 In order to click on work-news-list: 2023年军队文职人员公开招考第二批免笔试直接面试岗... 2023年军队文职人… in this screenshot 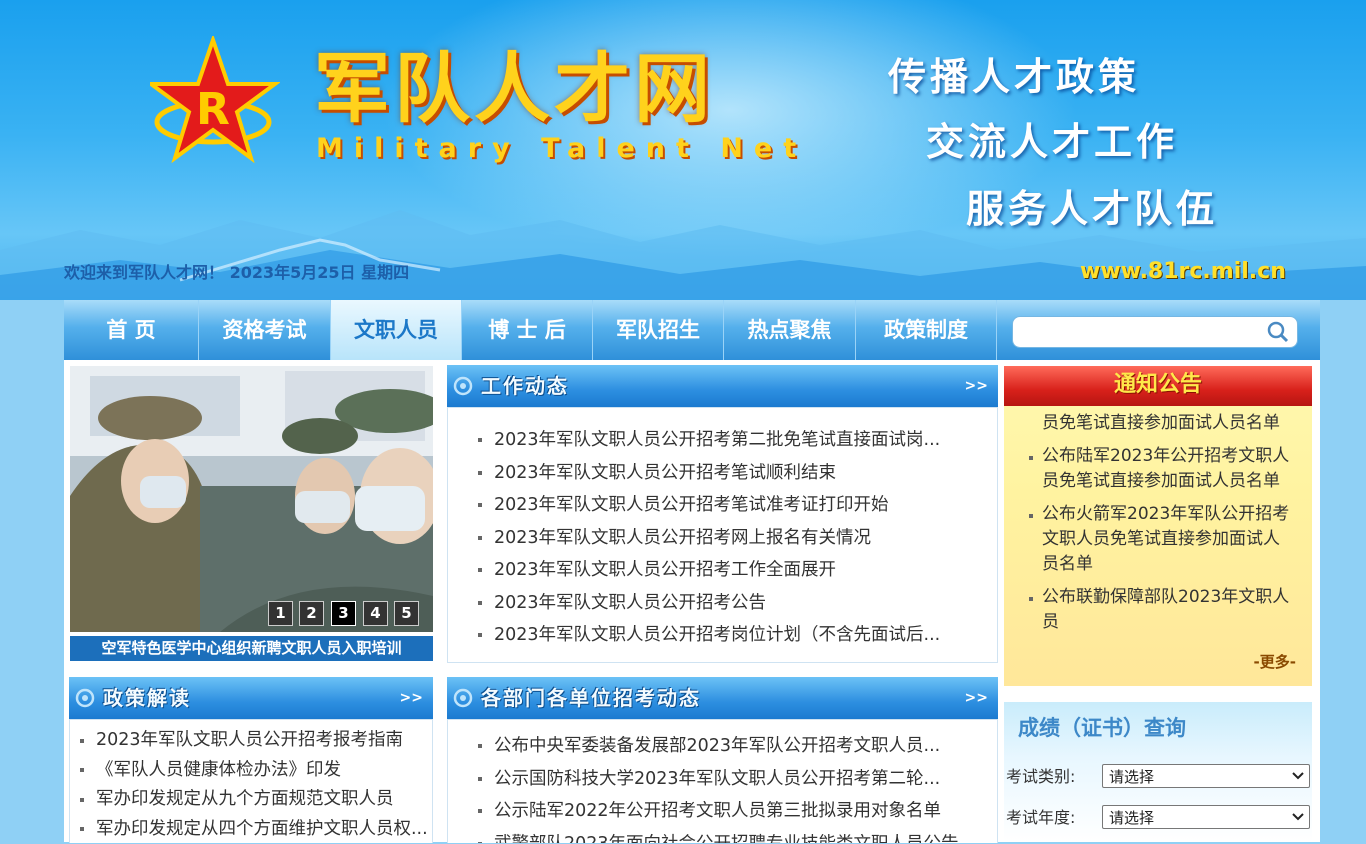, I will do `click(726, 538)`.